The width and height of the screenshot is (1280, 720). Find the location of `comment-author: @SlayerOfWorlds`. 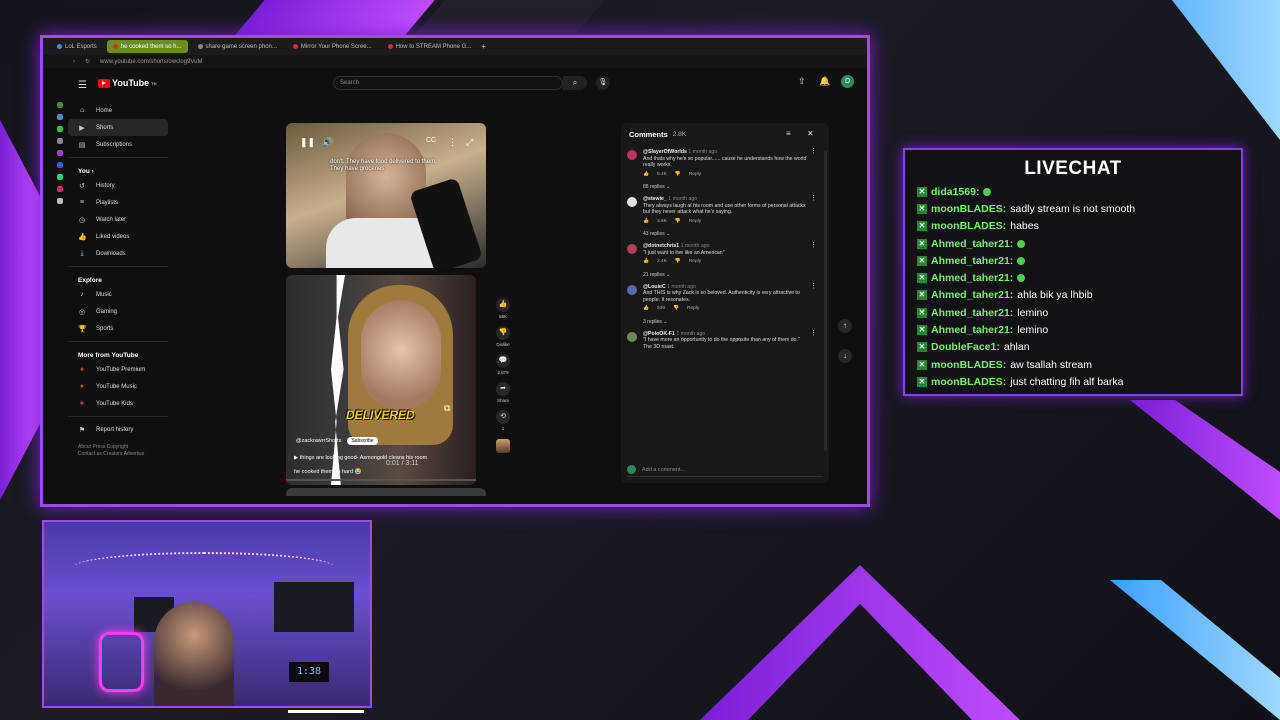

comment-author: @SlayerOfWorlds is located at coordinates (665, 152).